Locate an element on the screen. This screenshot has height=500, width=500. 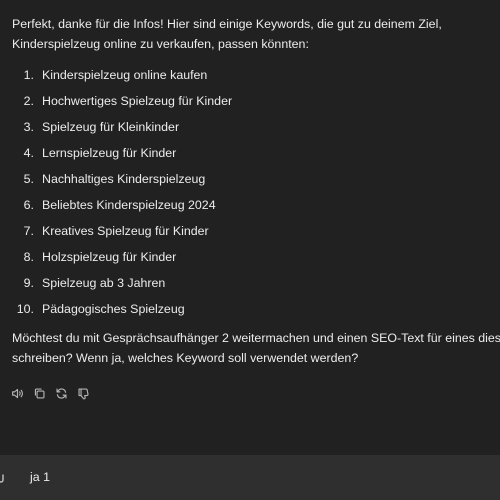
copy-icon is located at coordinates (39, 393).